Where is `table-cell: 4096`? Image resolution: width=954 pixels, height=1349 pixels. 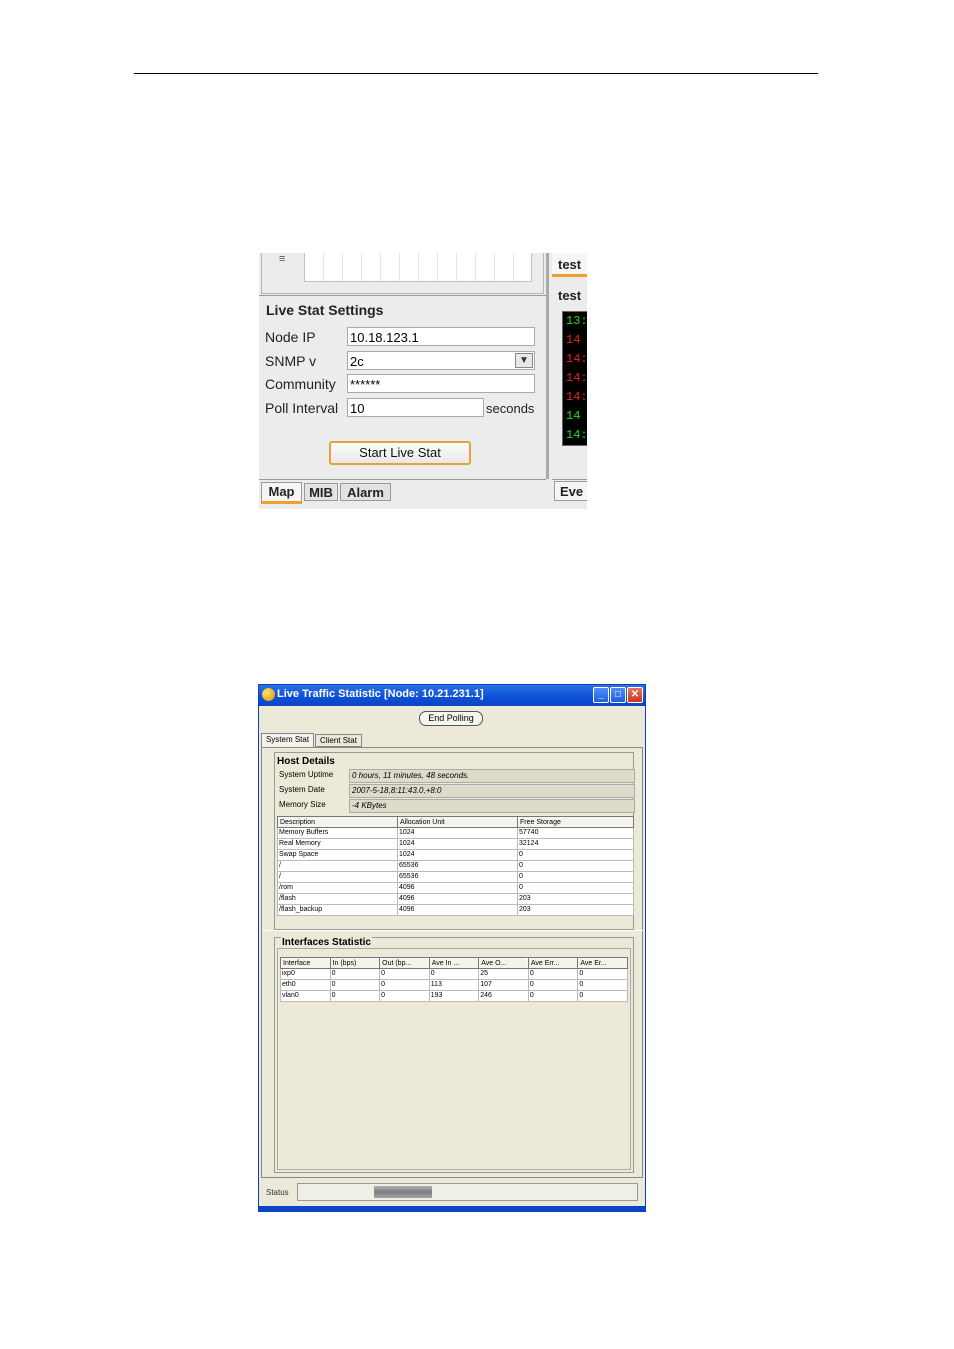 table-cell: 4096 is located at coordinates (457, 899).